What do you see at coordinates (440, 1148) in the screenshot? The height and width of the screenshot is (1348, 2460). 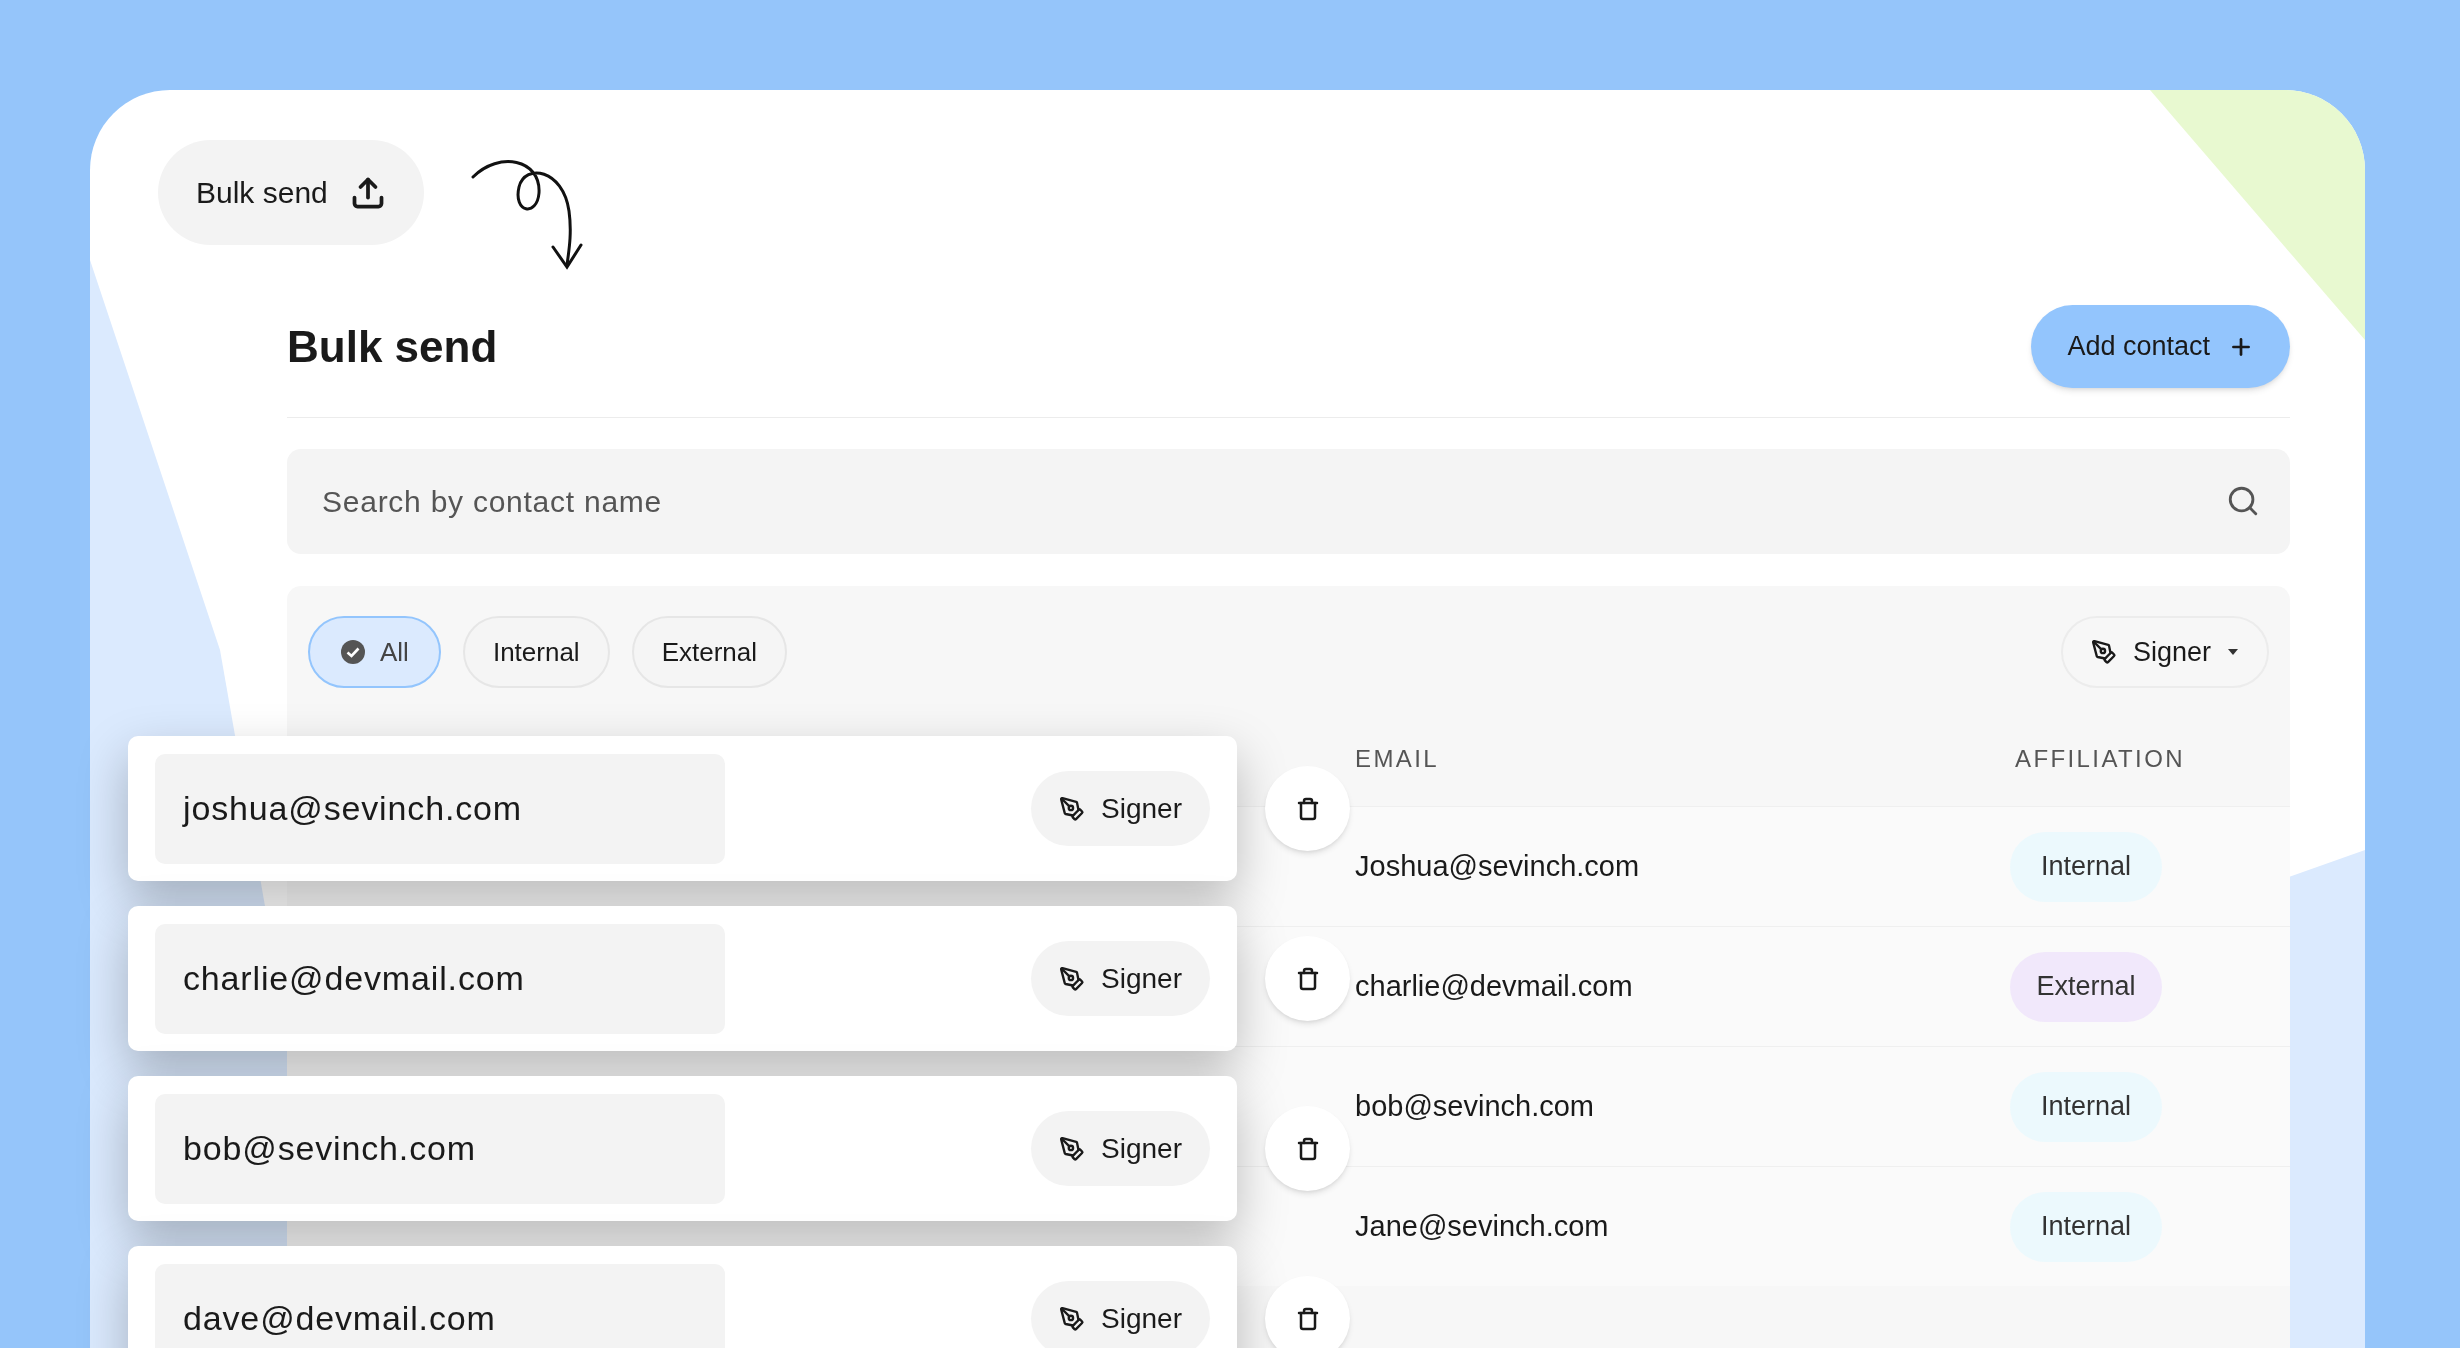 I see `email-field: bob@sevinch.com` at bounding box center [440, 1148].